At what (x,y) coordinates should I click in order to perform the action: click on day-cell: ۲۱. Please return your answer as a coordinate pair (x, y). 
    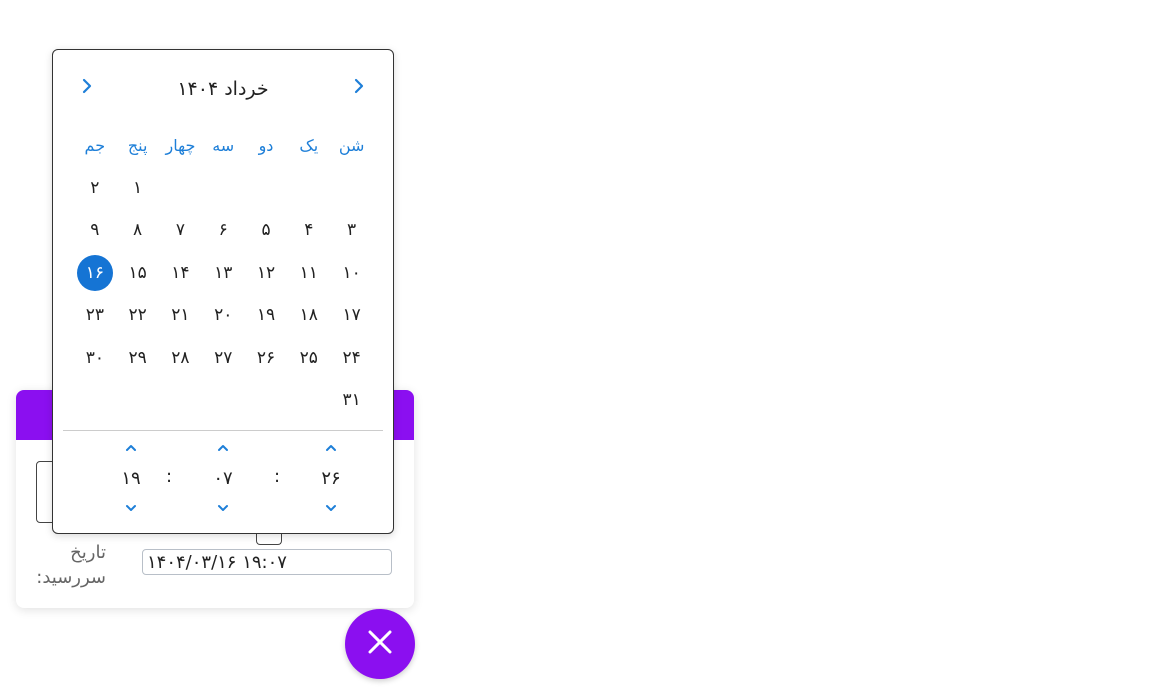
    Looking at the image, I should click on (180, 315).